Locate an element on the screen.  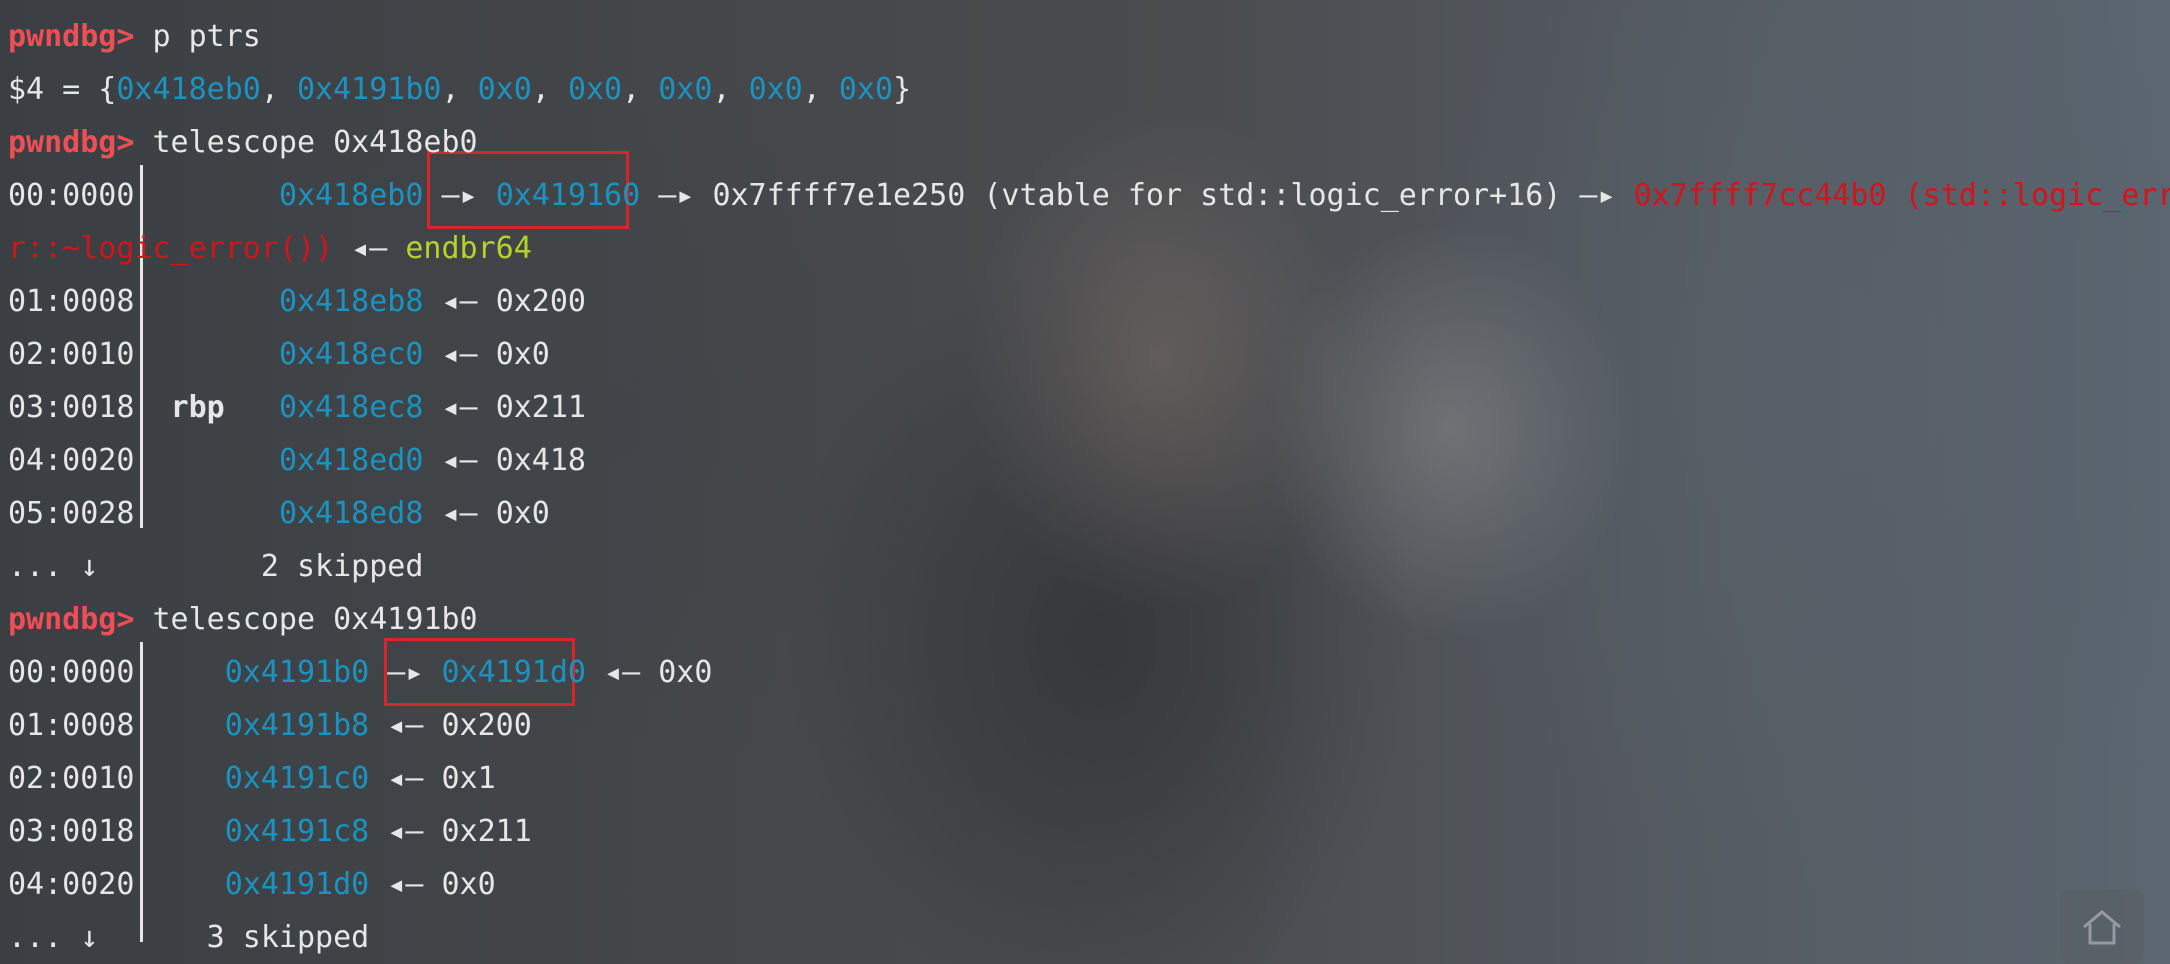
terminal-line: 02:0010 0x4191c0 ◂— 0x1 is located at coordinates (252, 778).